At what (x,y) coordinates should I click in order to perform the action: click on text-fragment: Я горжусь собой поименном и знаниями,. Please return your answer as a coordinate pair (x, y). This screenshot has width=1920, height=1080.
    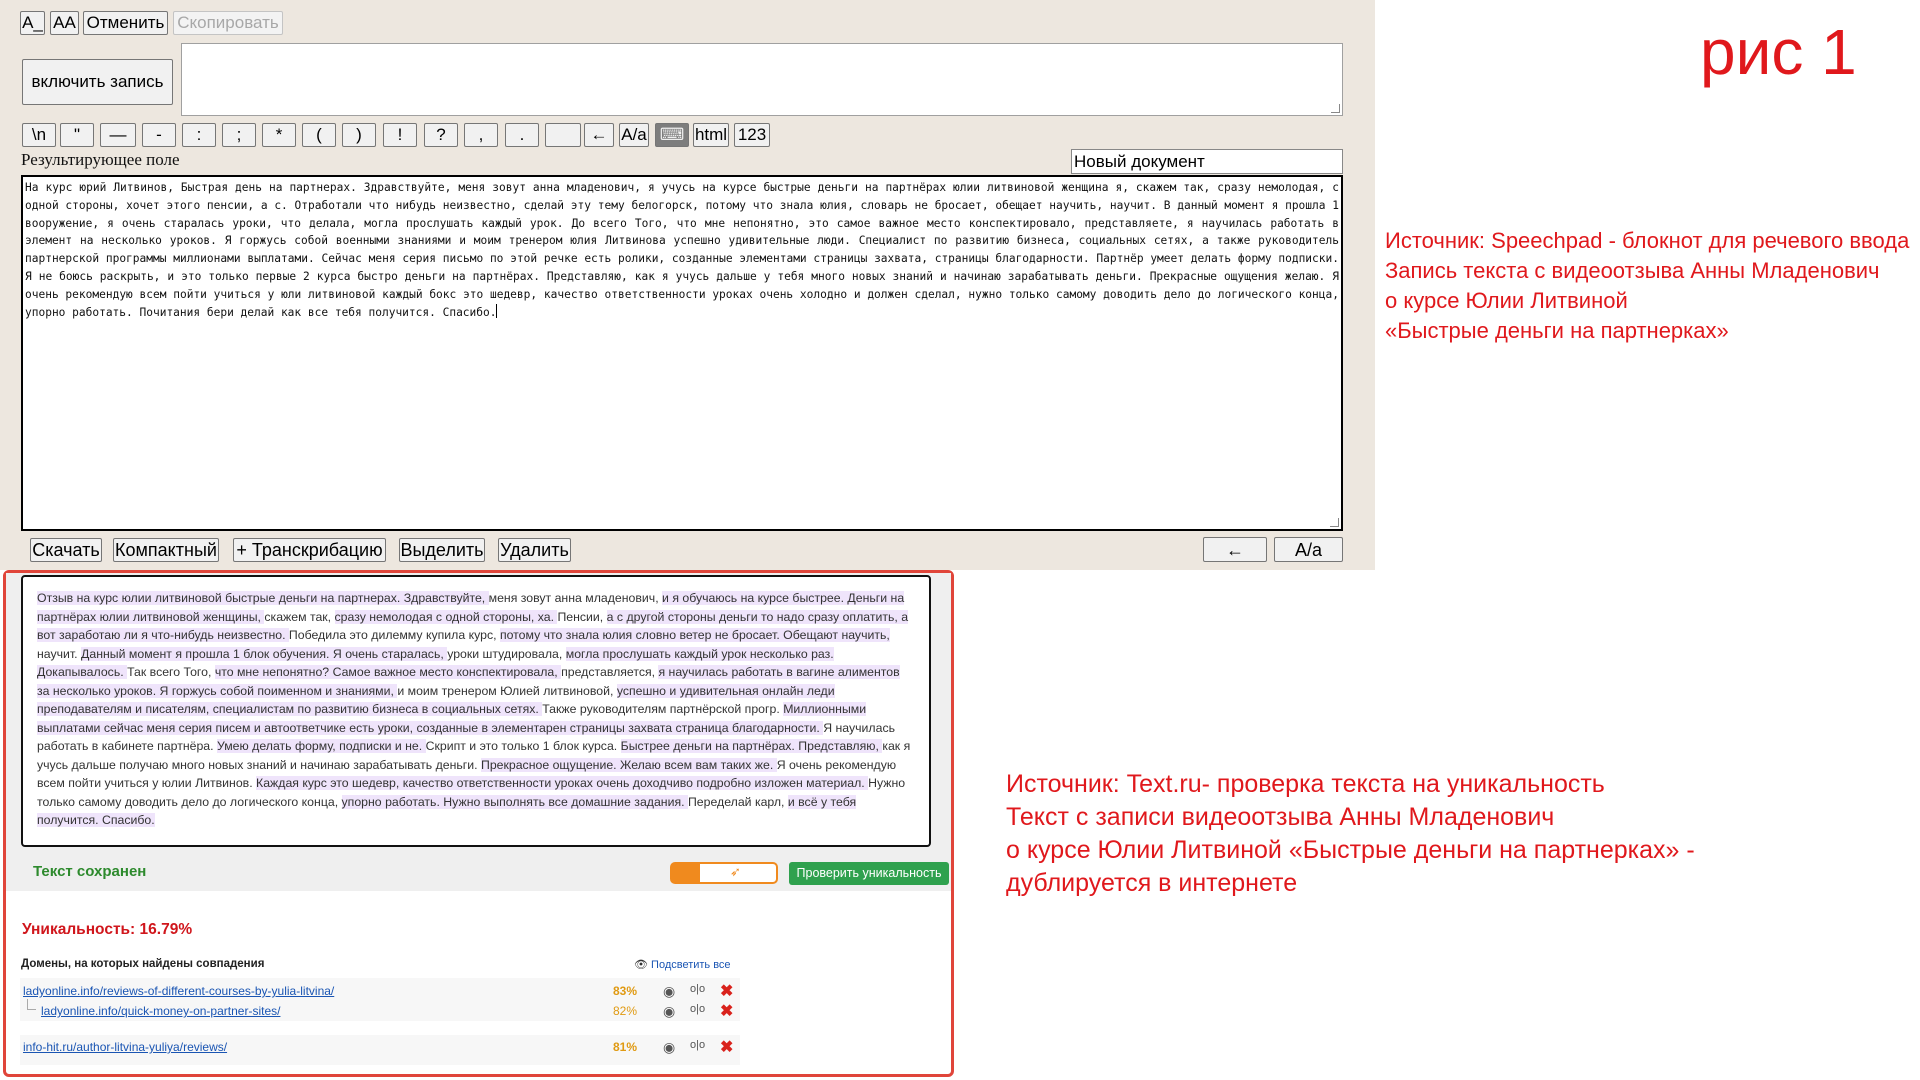
    Looking at the image, I should click on (278, 690).